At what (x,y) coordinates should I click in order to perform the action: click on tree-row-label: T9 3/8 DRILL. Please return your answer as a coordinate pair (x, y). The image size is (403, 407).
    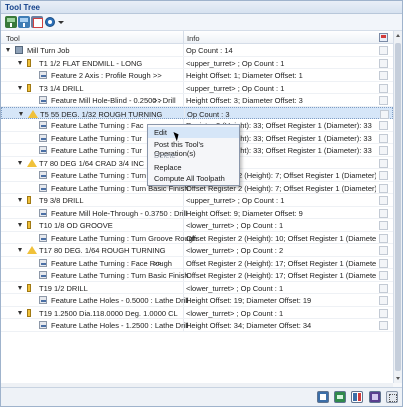
    Looking at the image, I should click on (61, 200).